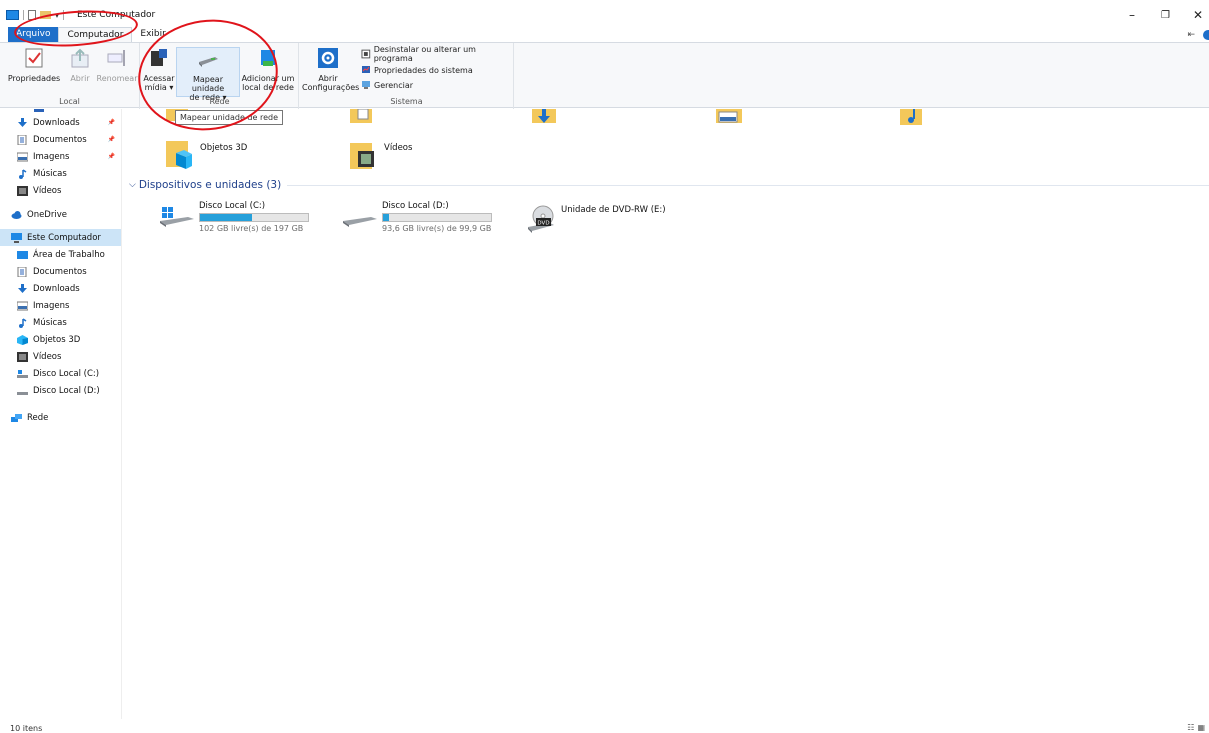 Image resolution: width=1209 pixels, height=733 pixels. What do you see at coordinates (331, 87) in the screenshot?
I see `open-settings-label-2: Configurações` at bounding box center [331, 87].